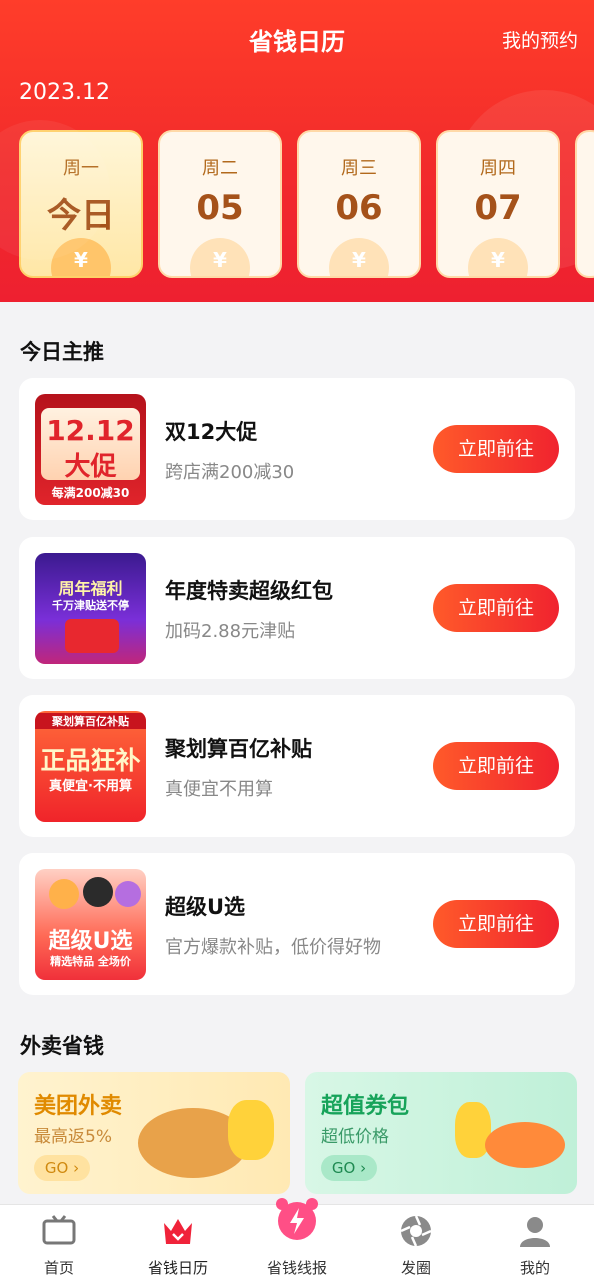  I want to click on tab-label: 首页, so click(58, 1268).